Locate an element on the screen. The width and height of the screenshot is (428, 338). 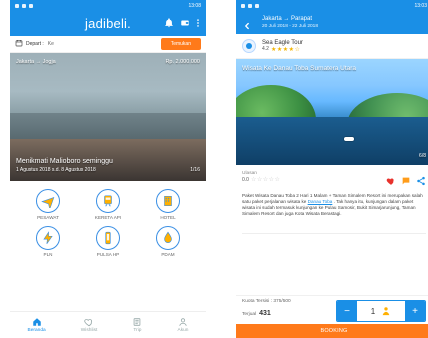
sold-label: Terjual is located at coordinates (249, 314).